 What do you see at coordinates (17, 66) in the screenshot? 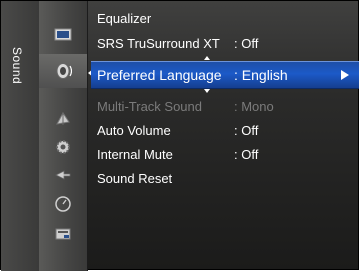
I see `menu-category-title: Sound` at bounding box center [17, 66].